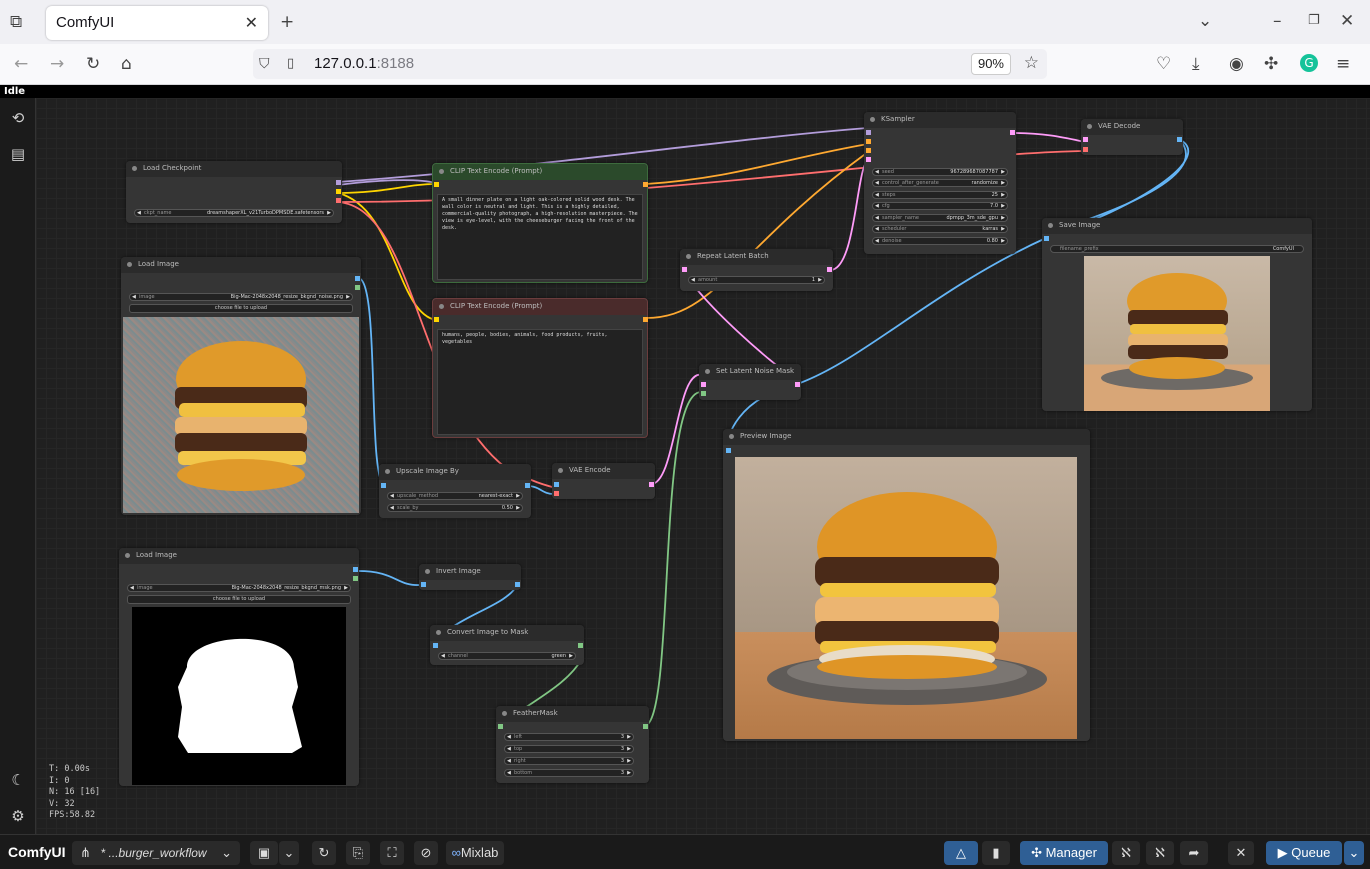 The image size is (1370, 869). Describe the element at coordinates (650, 64) in the screenshot. I see `url-bar: ⛉ ▯ 127.0.0.1:8188 90% ☆` at that location.